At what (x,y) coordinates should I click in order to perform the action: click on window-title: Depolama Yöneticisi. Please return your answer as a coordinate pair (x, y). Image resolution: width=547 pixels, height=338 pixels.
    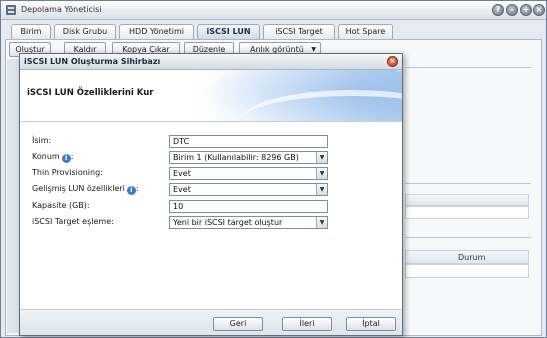
    Looking at the image, I should click on (61, 9).